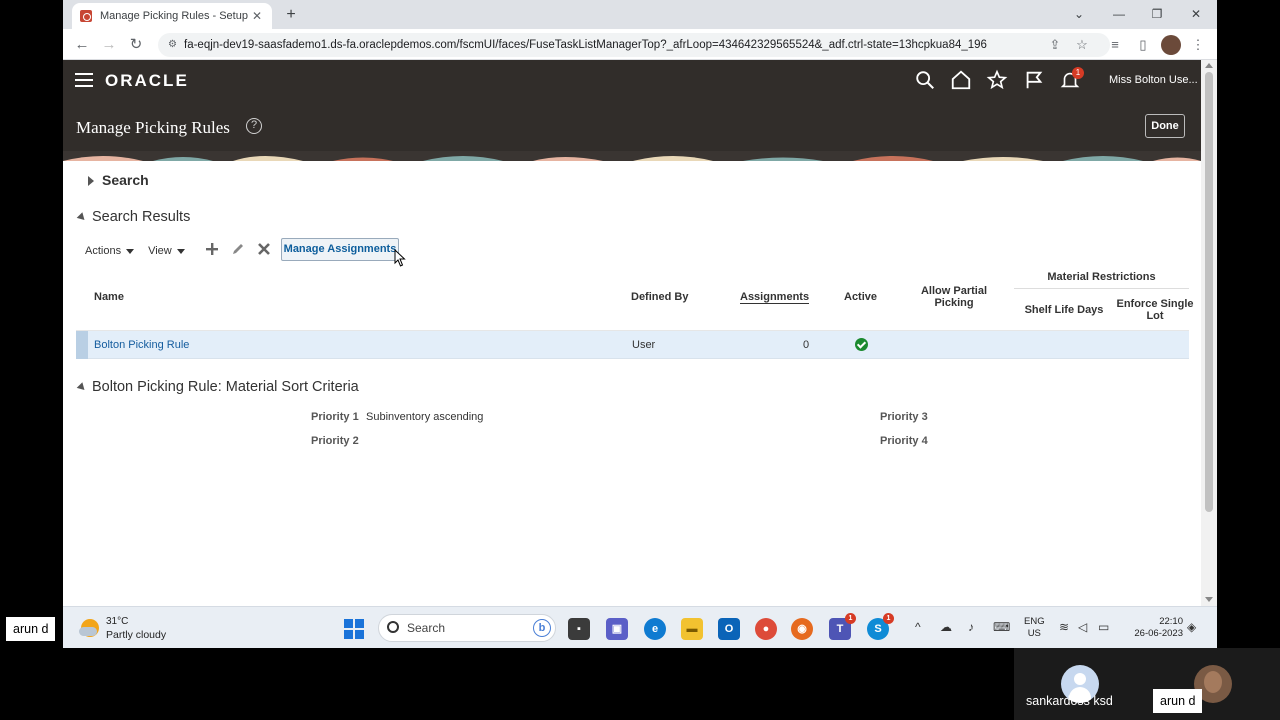 The height and width of the screenshot is (720, 1280). Describe the element at coordinates (998, 81) in the screenshot. I see `favorites-star-icon` at that location.